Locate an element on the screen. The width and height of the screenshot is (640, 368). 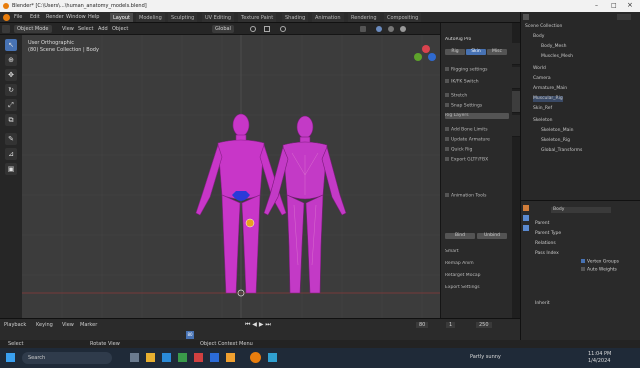
setting-field: Rig Layers is located at coordinates (477, 116).